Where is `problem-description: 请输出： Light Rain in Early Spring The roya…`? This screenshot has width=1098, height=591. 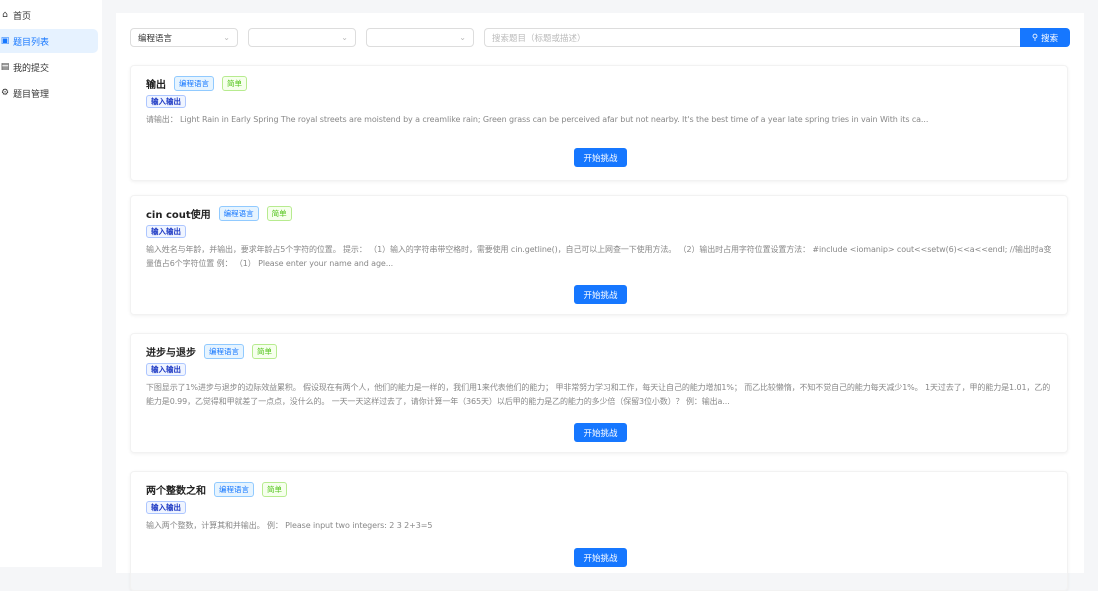 problem-description: 请输出： Light Rain in Early Spring The roya… is located at coordinates (537, 119).